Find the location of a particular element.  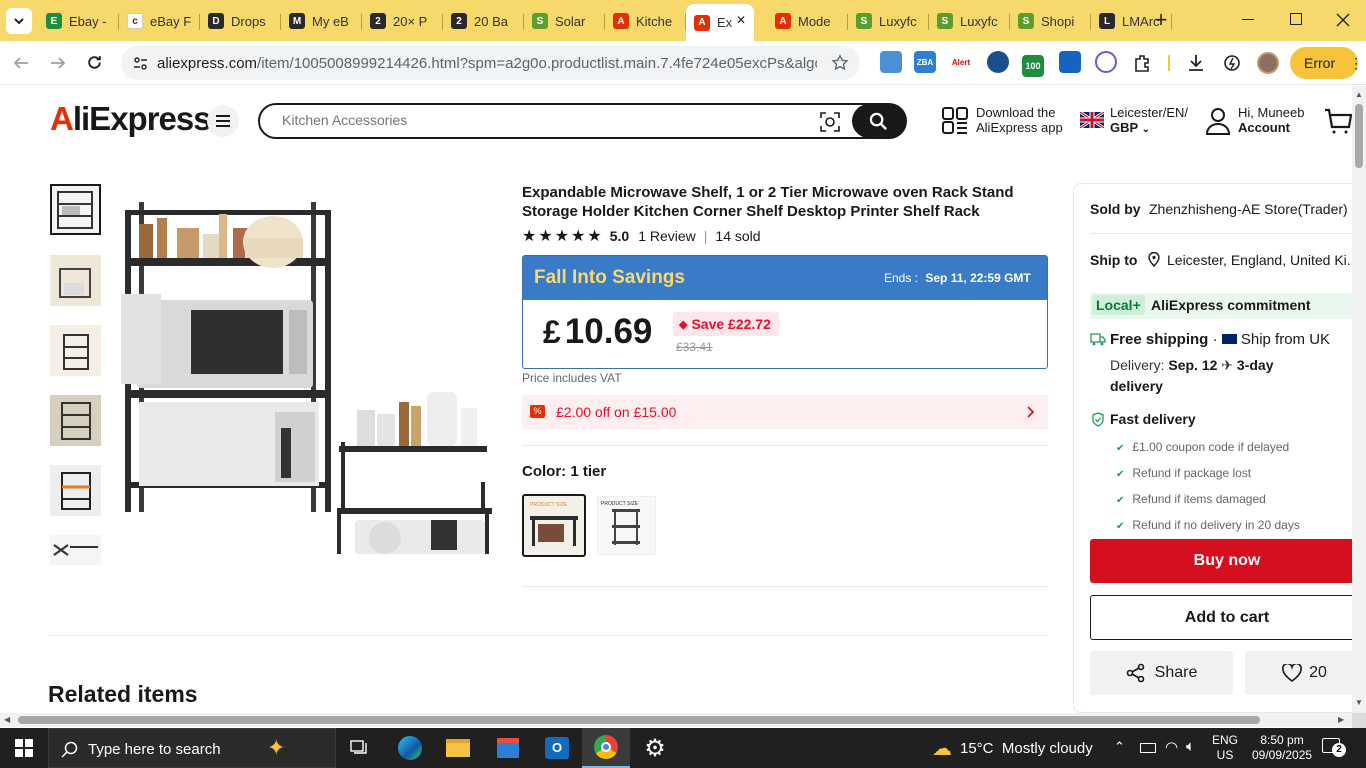

clock: 8:50 pm 09/09/2025 is located at coordinates (1282, 748).